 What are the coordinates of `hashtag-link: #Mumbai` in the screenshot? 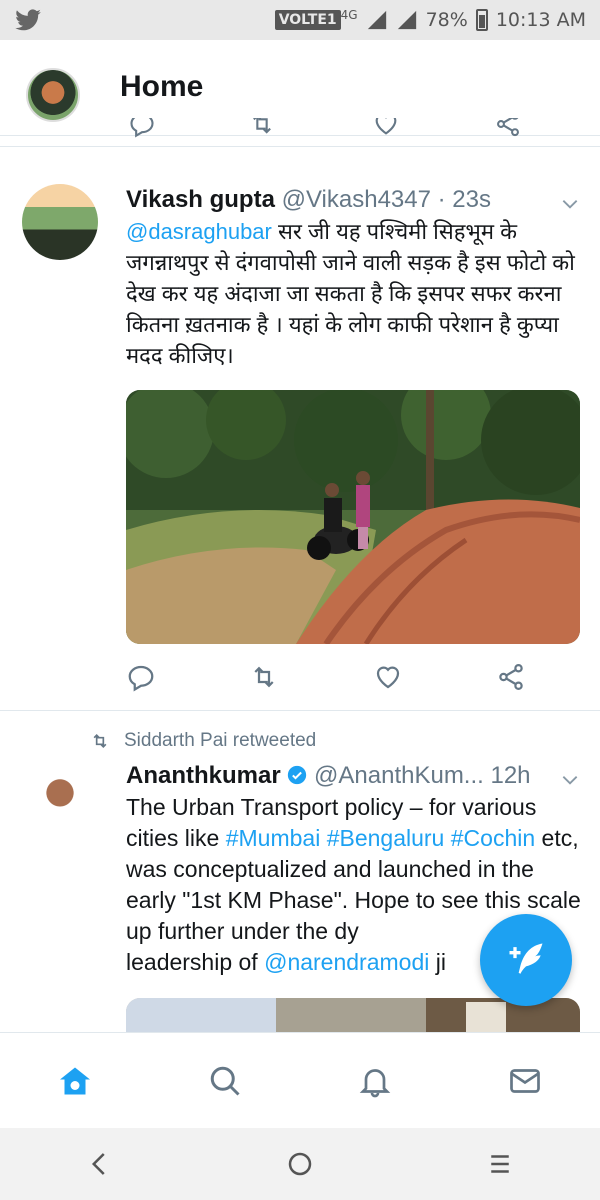 It's located at (273, 838).